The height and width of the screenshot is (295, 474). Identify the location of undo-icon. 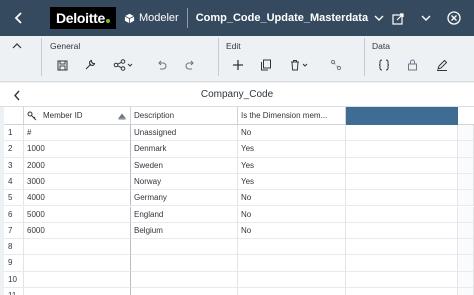
(162, 65).